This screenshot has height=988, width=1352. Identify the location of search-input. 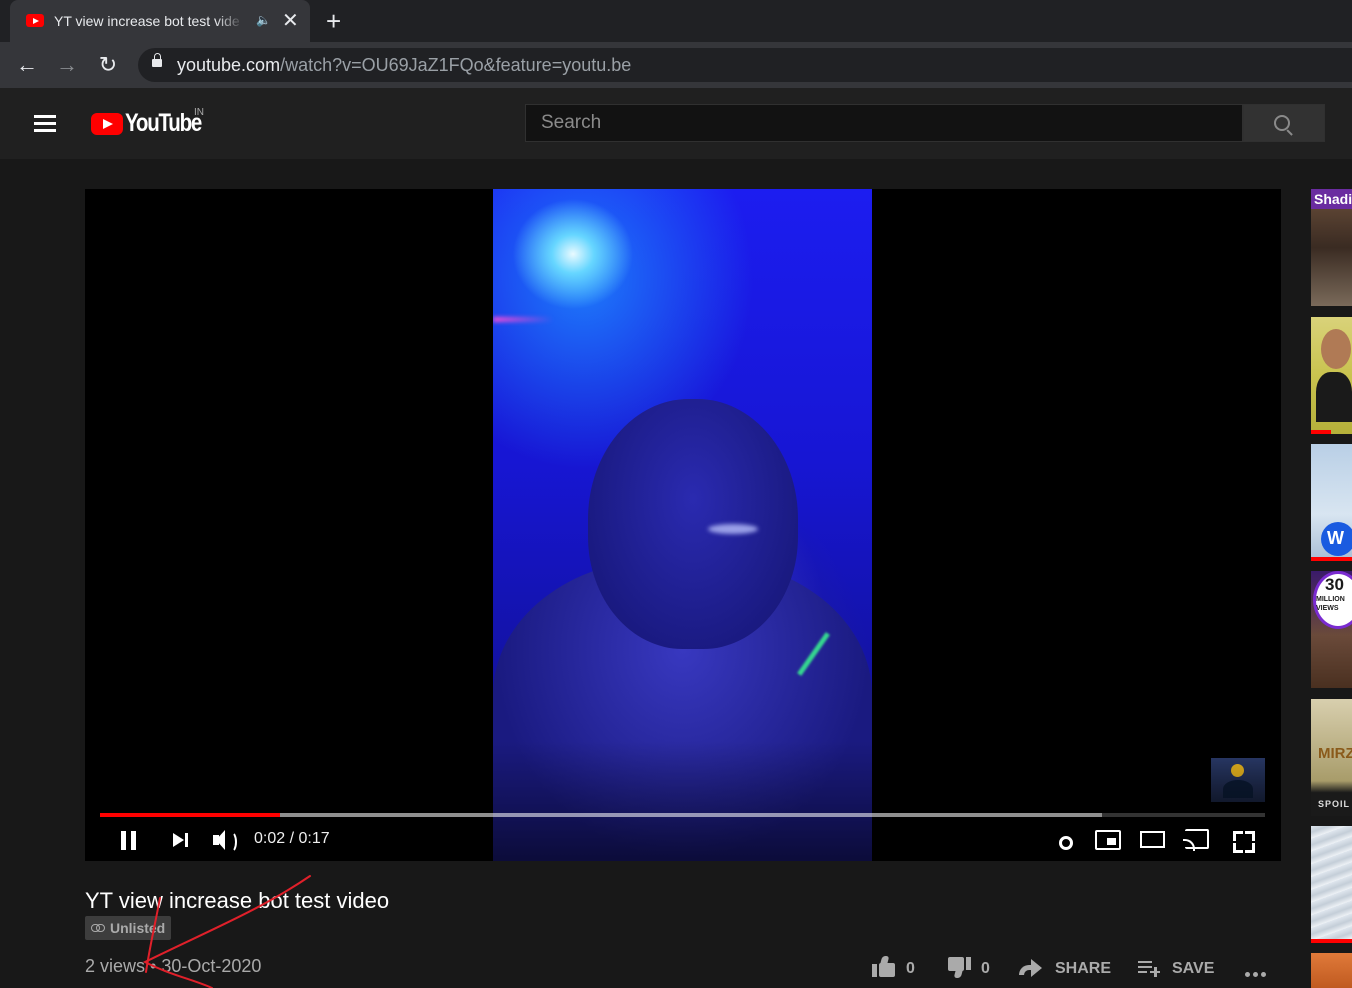
(884, 123).